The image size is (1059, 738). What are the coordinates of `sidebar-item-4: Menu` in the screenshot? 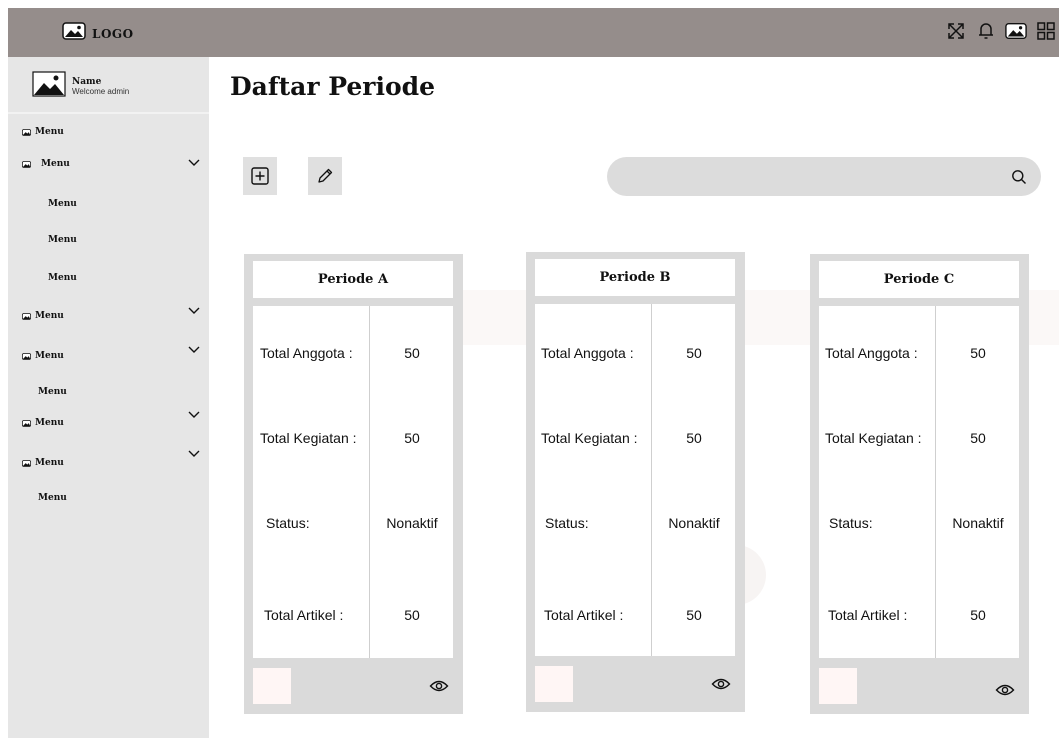 It's located at (43, 356).